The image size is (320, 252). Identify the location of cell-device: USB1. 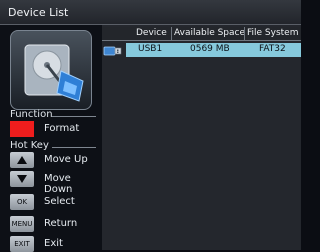
(150, 49).